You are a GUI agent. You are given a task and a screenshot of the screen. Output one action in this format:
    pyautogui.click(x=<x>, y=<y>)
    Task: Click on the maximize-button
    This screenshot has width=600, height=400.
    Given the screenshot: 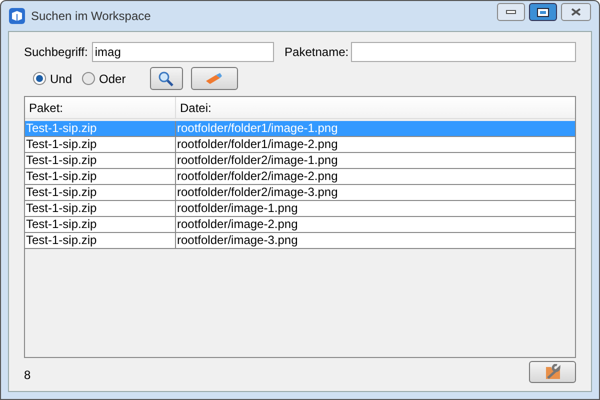 What is the action you would take?
    pyautogui.click(x=543, y=12)
    